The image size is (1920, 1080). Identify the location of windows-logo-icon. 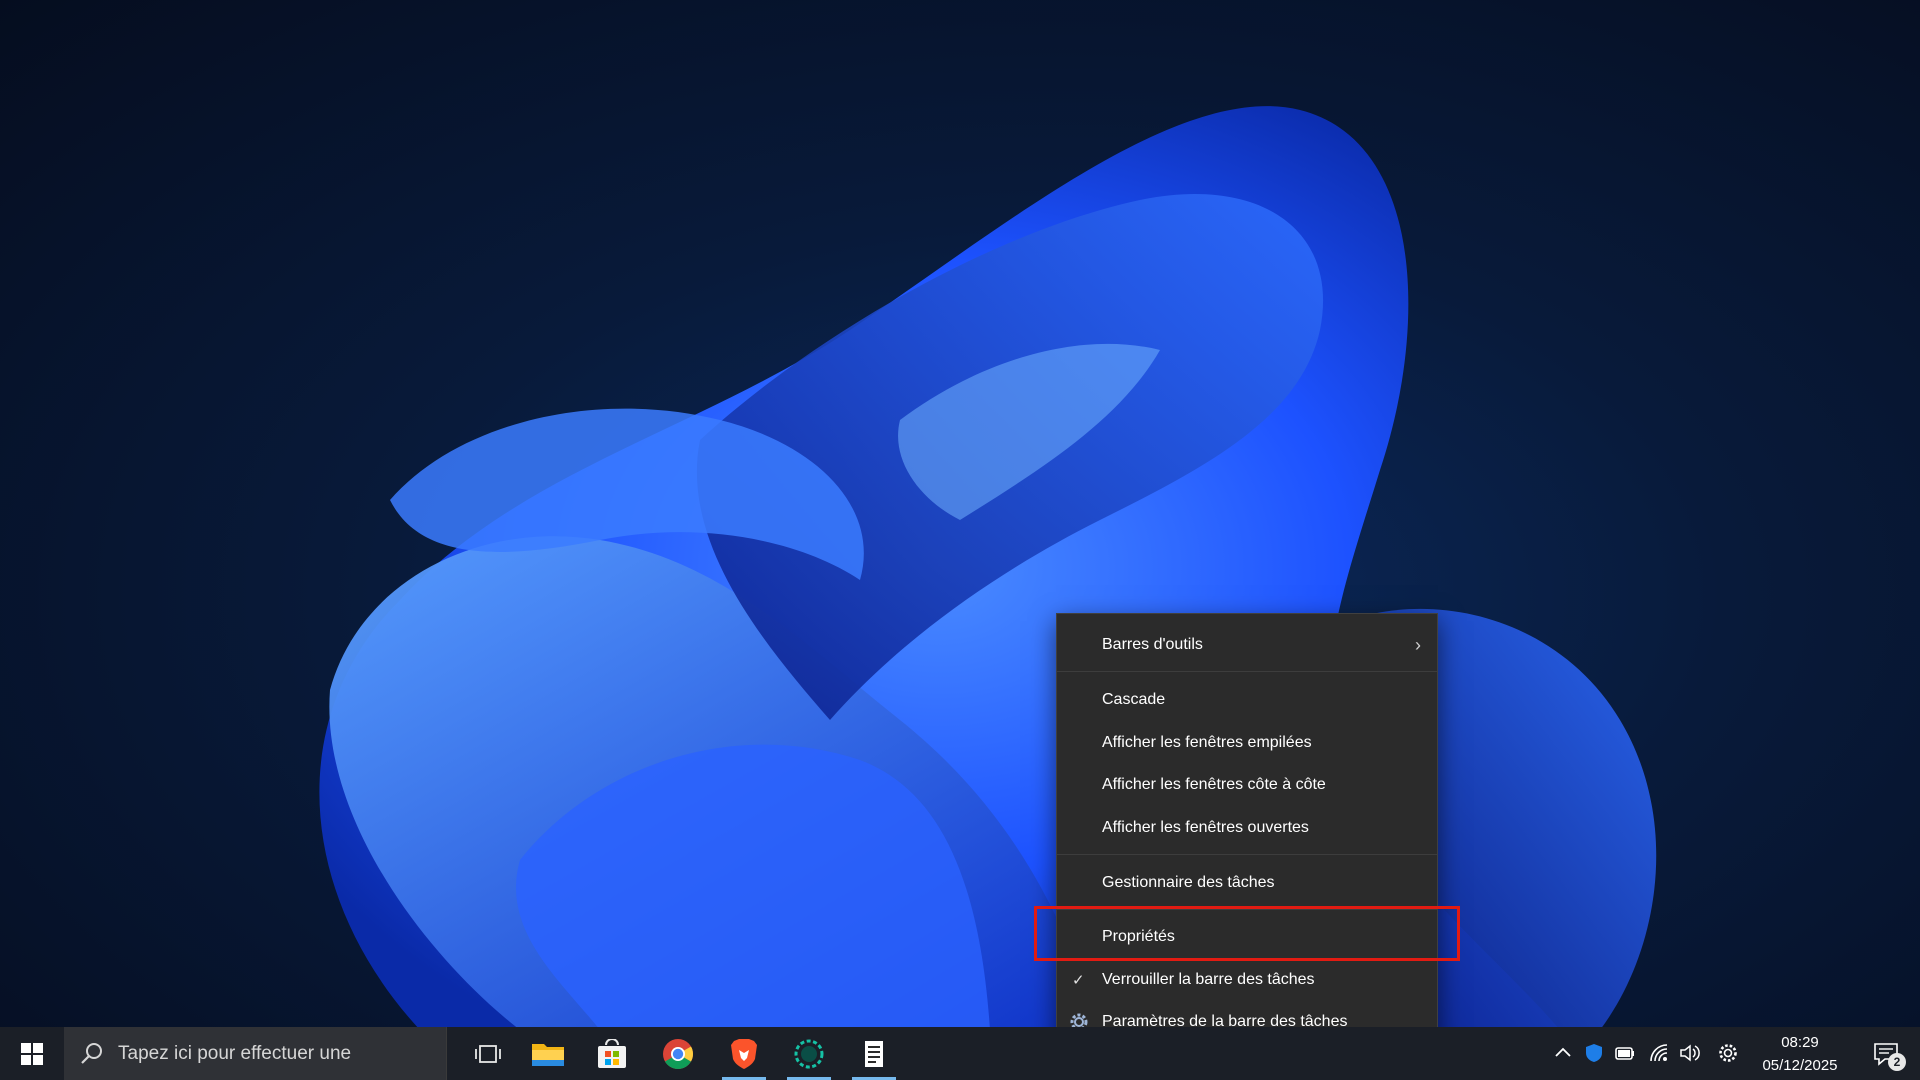
(32, 1053).